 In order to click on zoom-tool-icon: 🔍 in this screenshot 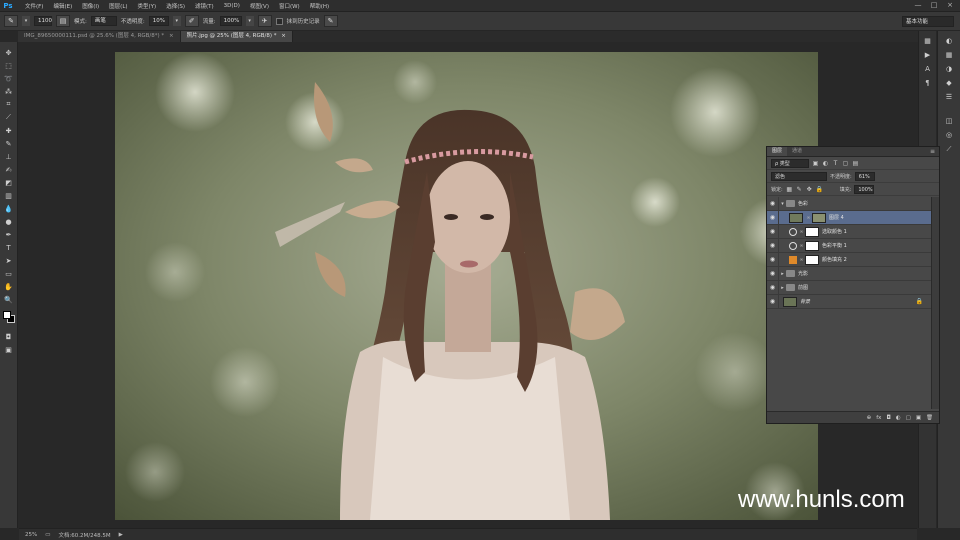, I will do `click(9, 299)`.